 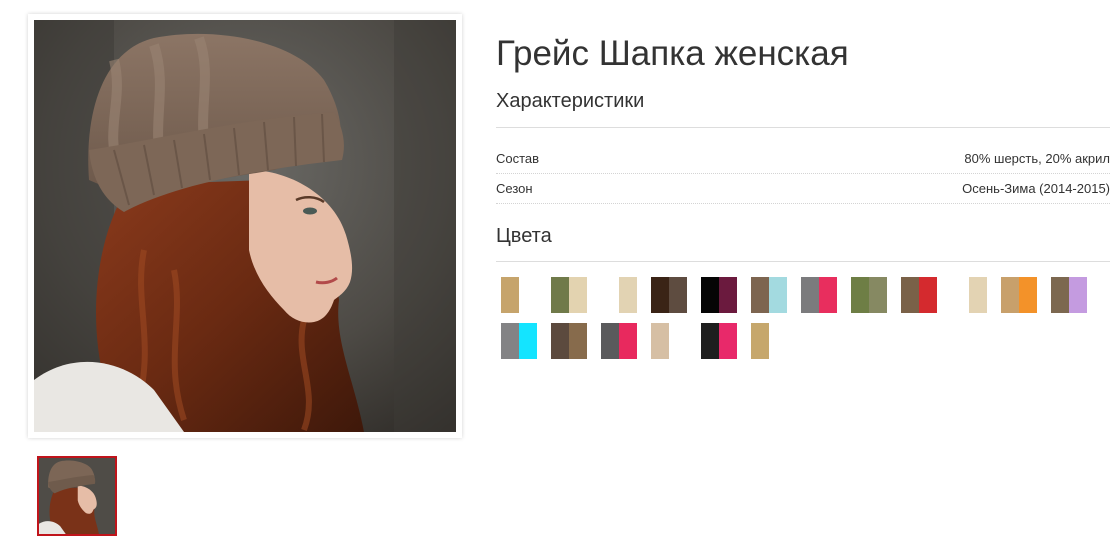 What do you see at coordinates (672, 53) in the screenshot?
I see `product-title: Грейс Шапка женская` at bounding box center [672, 53].